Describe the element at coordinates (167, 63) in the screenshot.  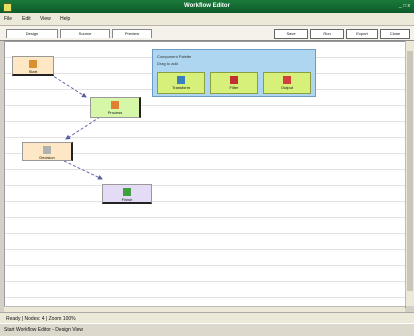
I see `palette-subtitle: Drag to add` at that location.